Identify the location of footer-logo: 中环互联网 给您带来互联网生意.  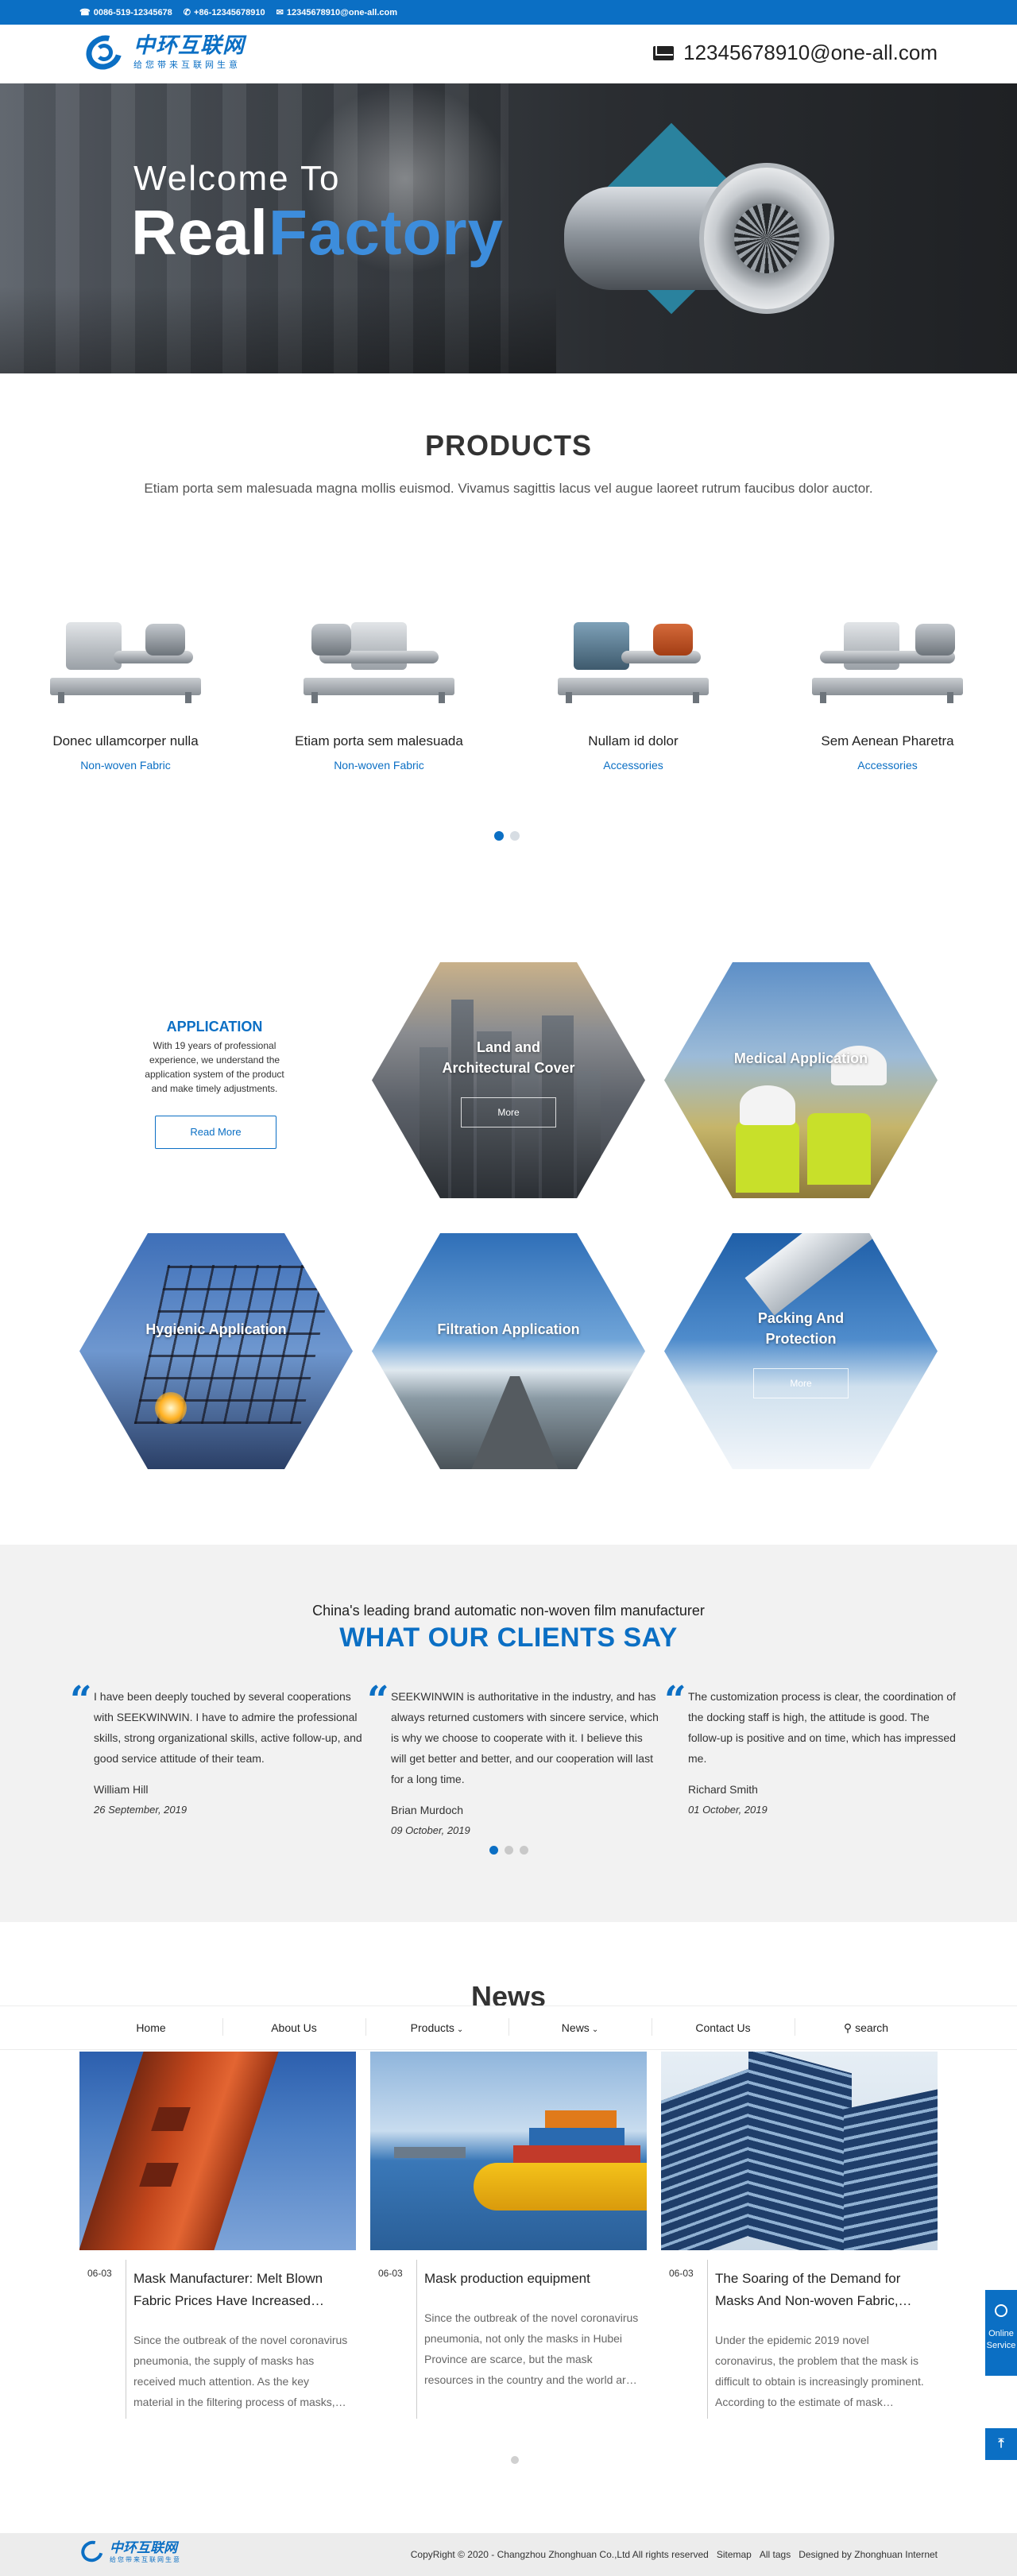
(129, 2551).